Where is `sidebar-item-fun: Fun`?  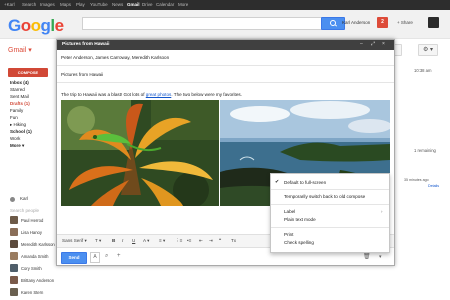 sidebar-item-fun: Fun is located at coordinates (14, 117).